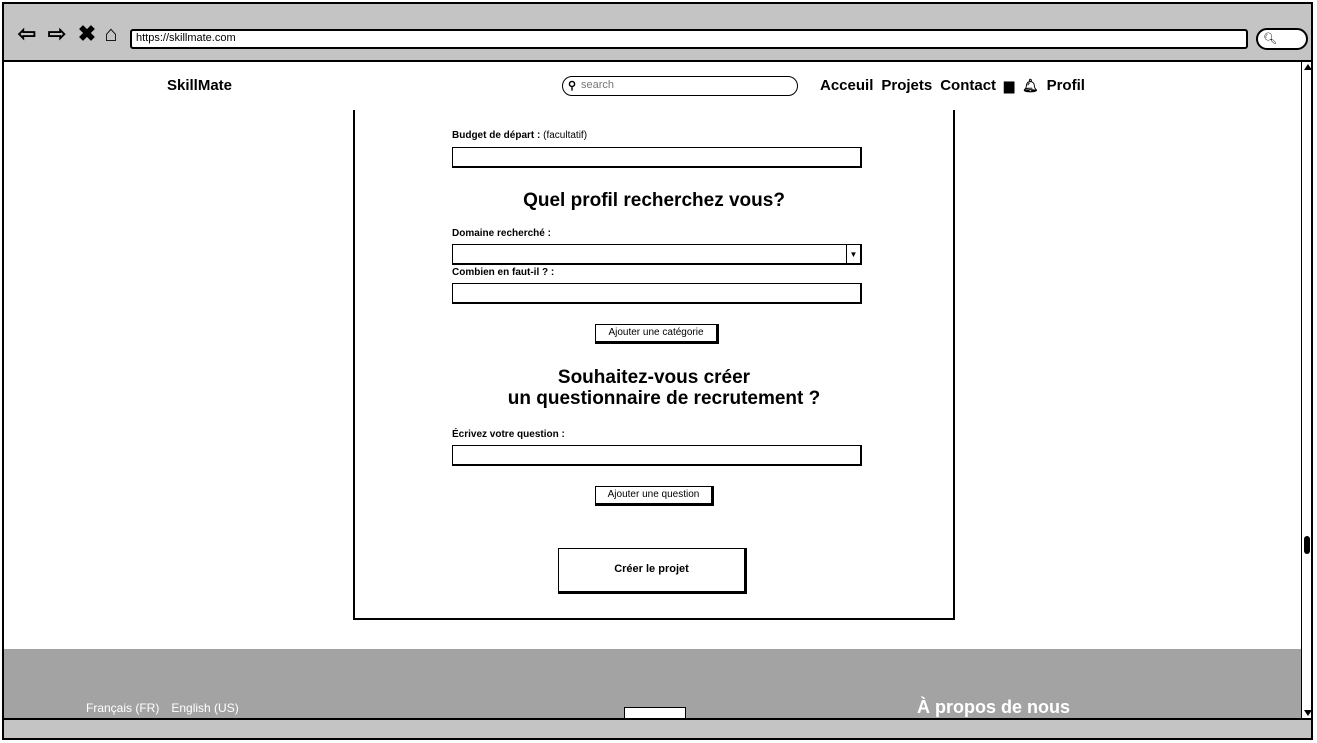 The width and height of the screenshot is (1317, 743). What do you see at coordinates (1066, 85) in the screenshot?
I see `nav-profile-link: Profil` at bounding box center [1066, 85].